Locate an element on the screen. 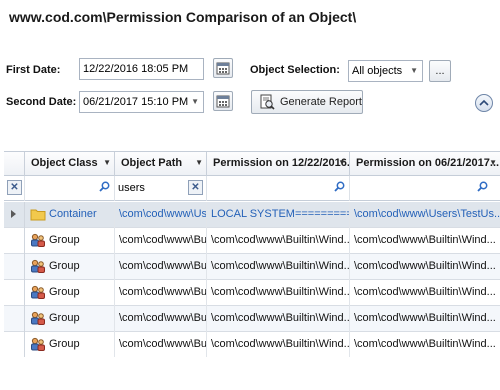  column-header-permission-first: Permission on 12/22/2016... ▼ is located at coordinates (278, 164).